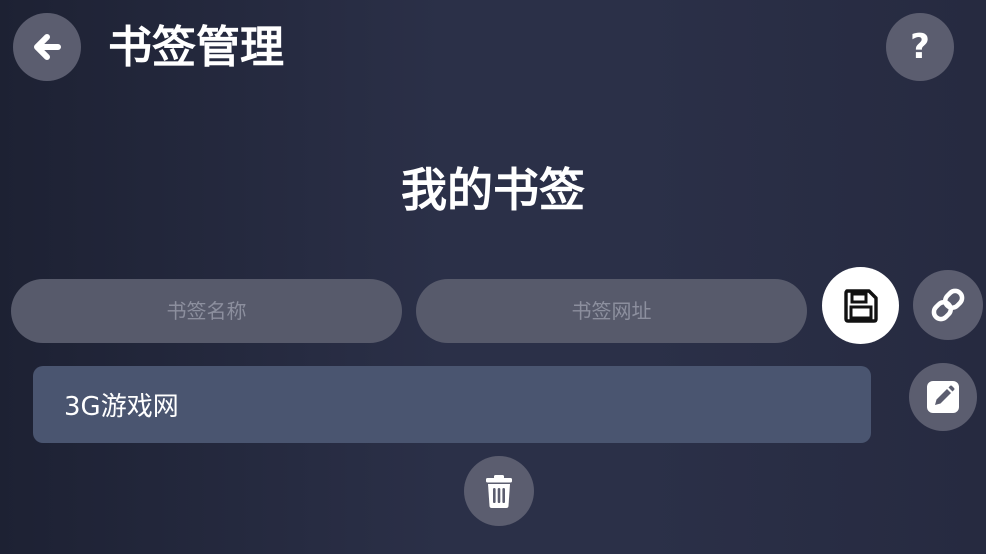  Describe the element at coordinates (121, 407) in the screenshot. I see `bookmark-item-label: 3G游戏网` at that location.